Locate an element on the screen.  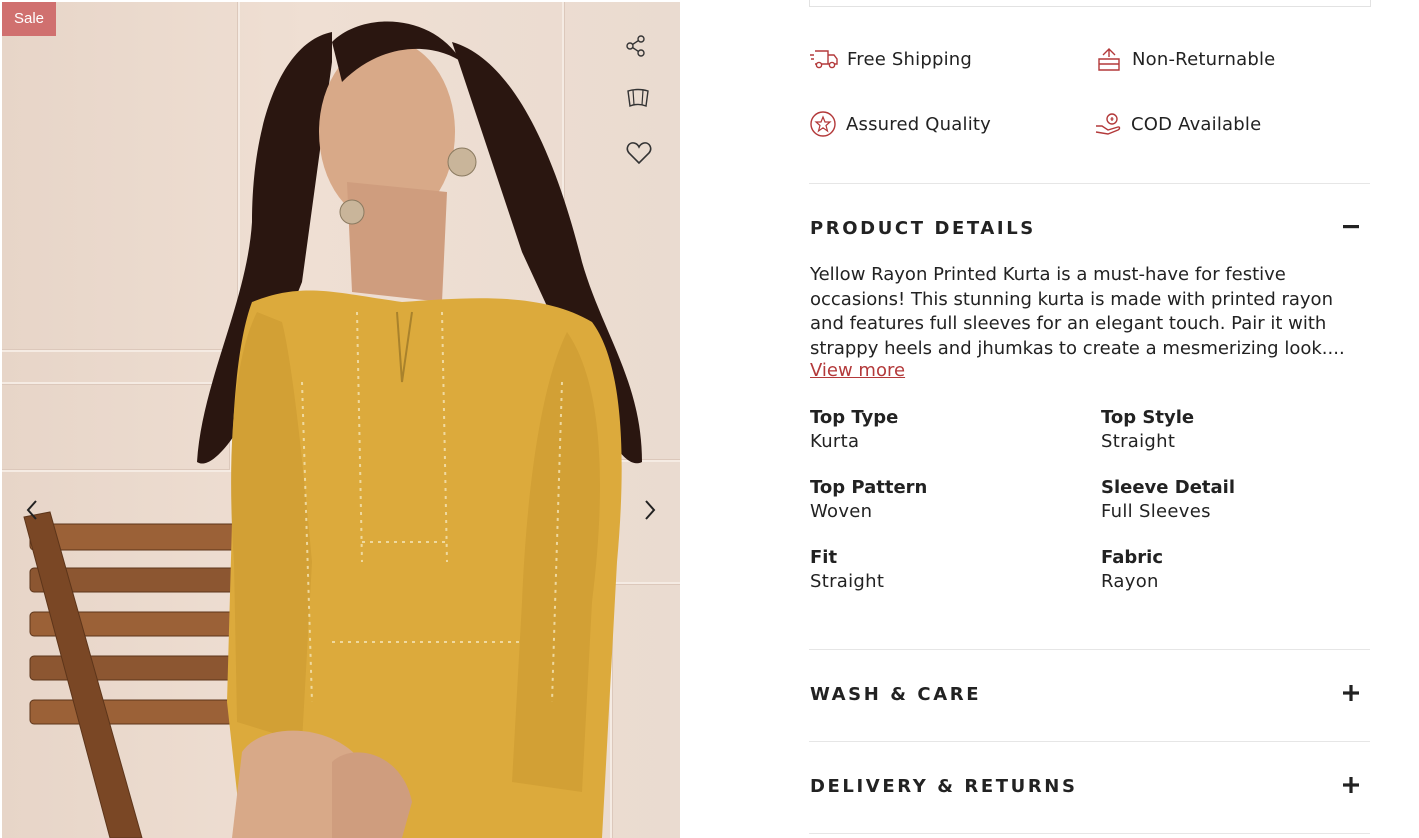
delivery-truck-icon is located at coordinates (824, 59).